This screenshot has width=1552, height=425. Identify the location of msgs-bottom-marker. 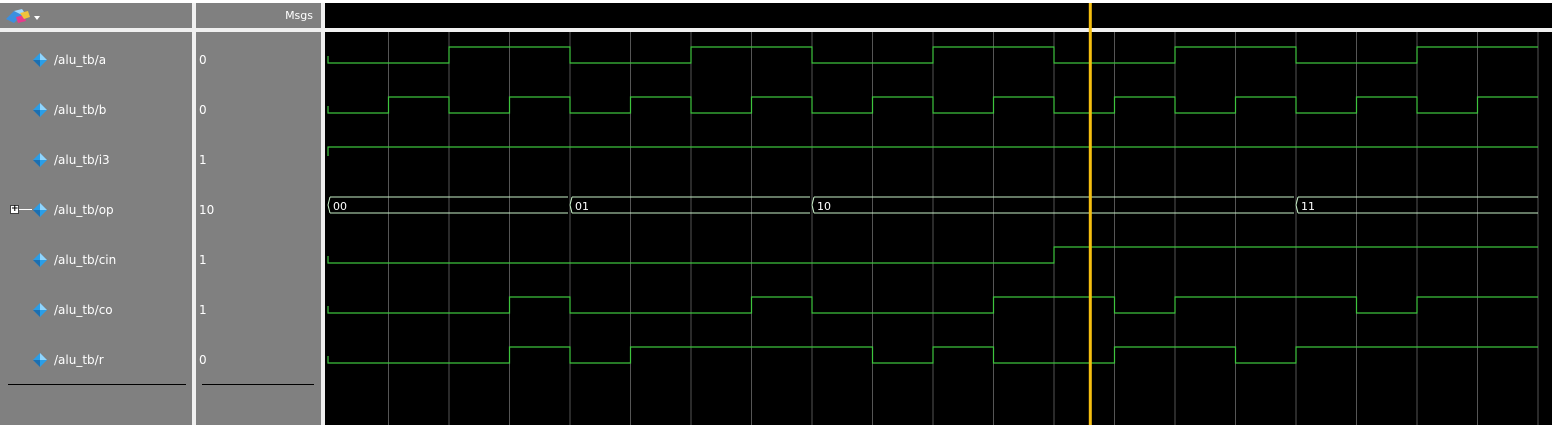
(258, 384).